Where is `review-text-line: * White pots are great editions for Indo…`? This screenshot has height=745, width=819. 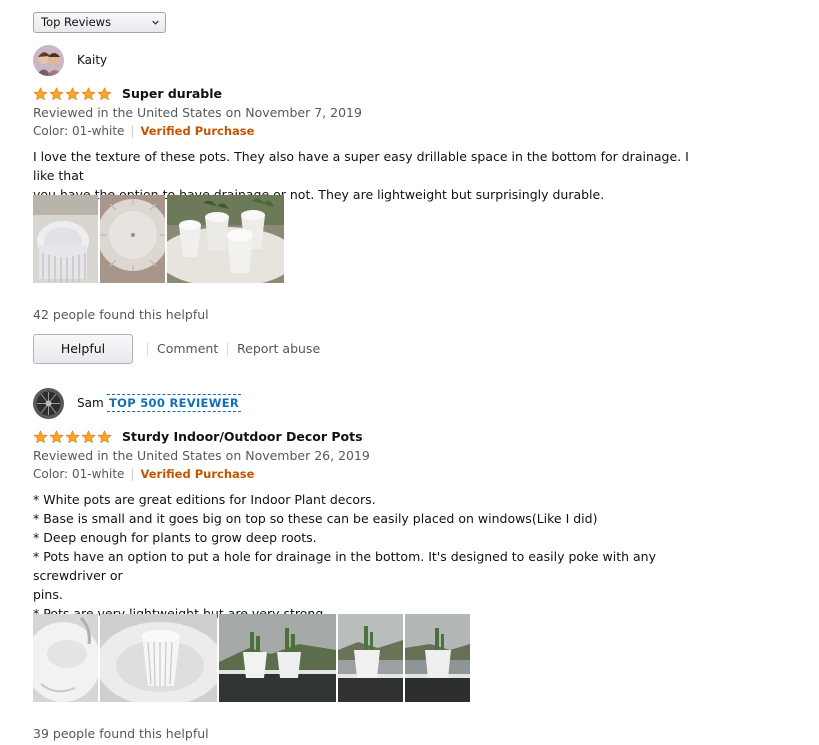
review-text-line: * White pots are great editions for Indo… is located at coordinates (204, 499).